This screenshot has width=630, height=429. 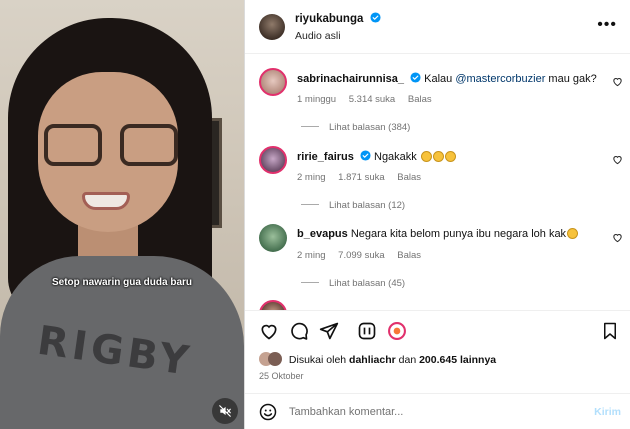 I want to click on comment-like-count: 5.314 suka, so click(x=372, y=99).